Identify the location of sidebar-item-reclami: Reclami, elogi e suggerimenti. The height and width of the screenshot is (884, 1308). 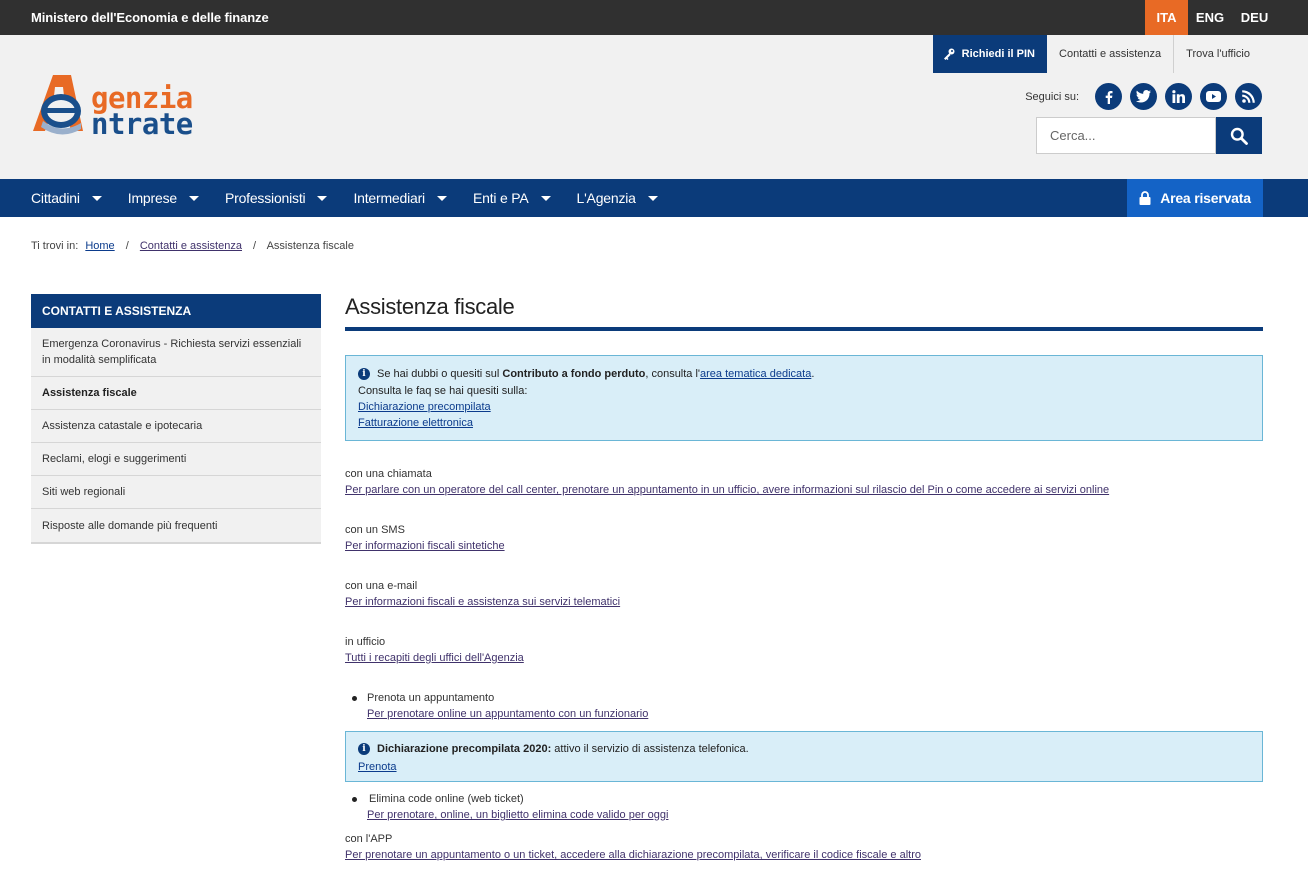
(176, 459).